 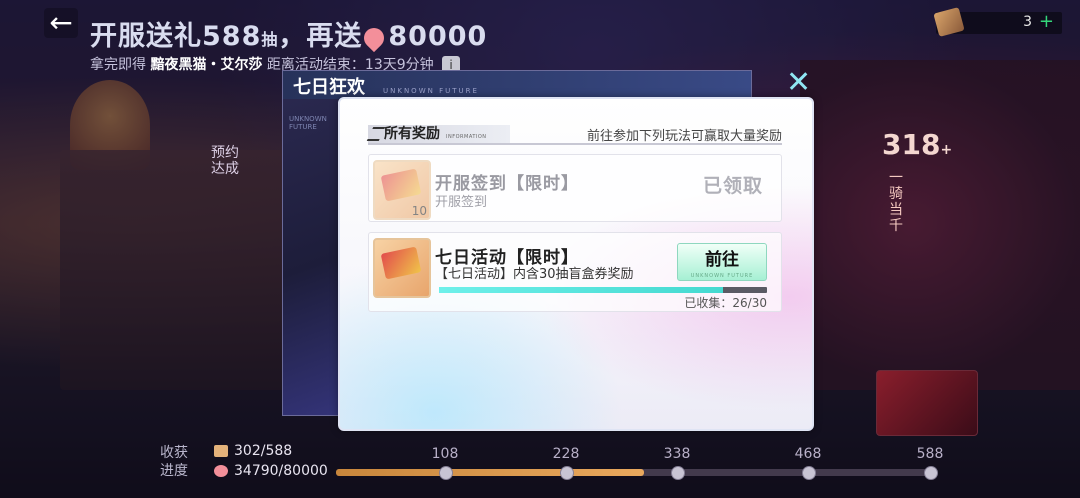 What do you see at coordinates (253, 451) in the screenshot?
I see `ticket-progress: 302/588` at bounding box center [253, 451].